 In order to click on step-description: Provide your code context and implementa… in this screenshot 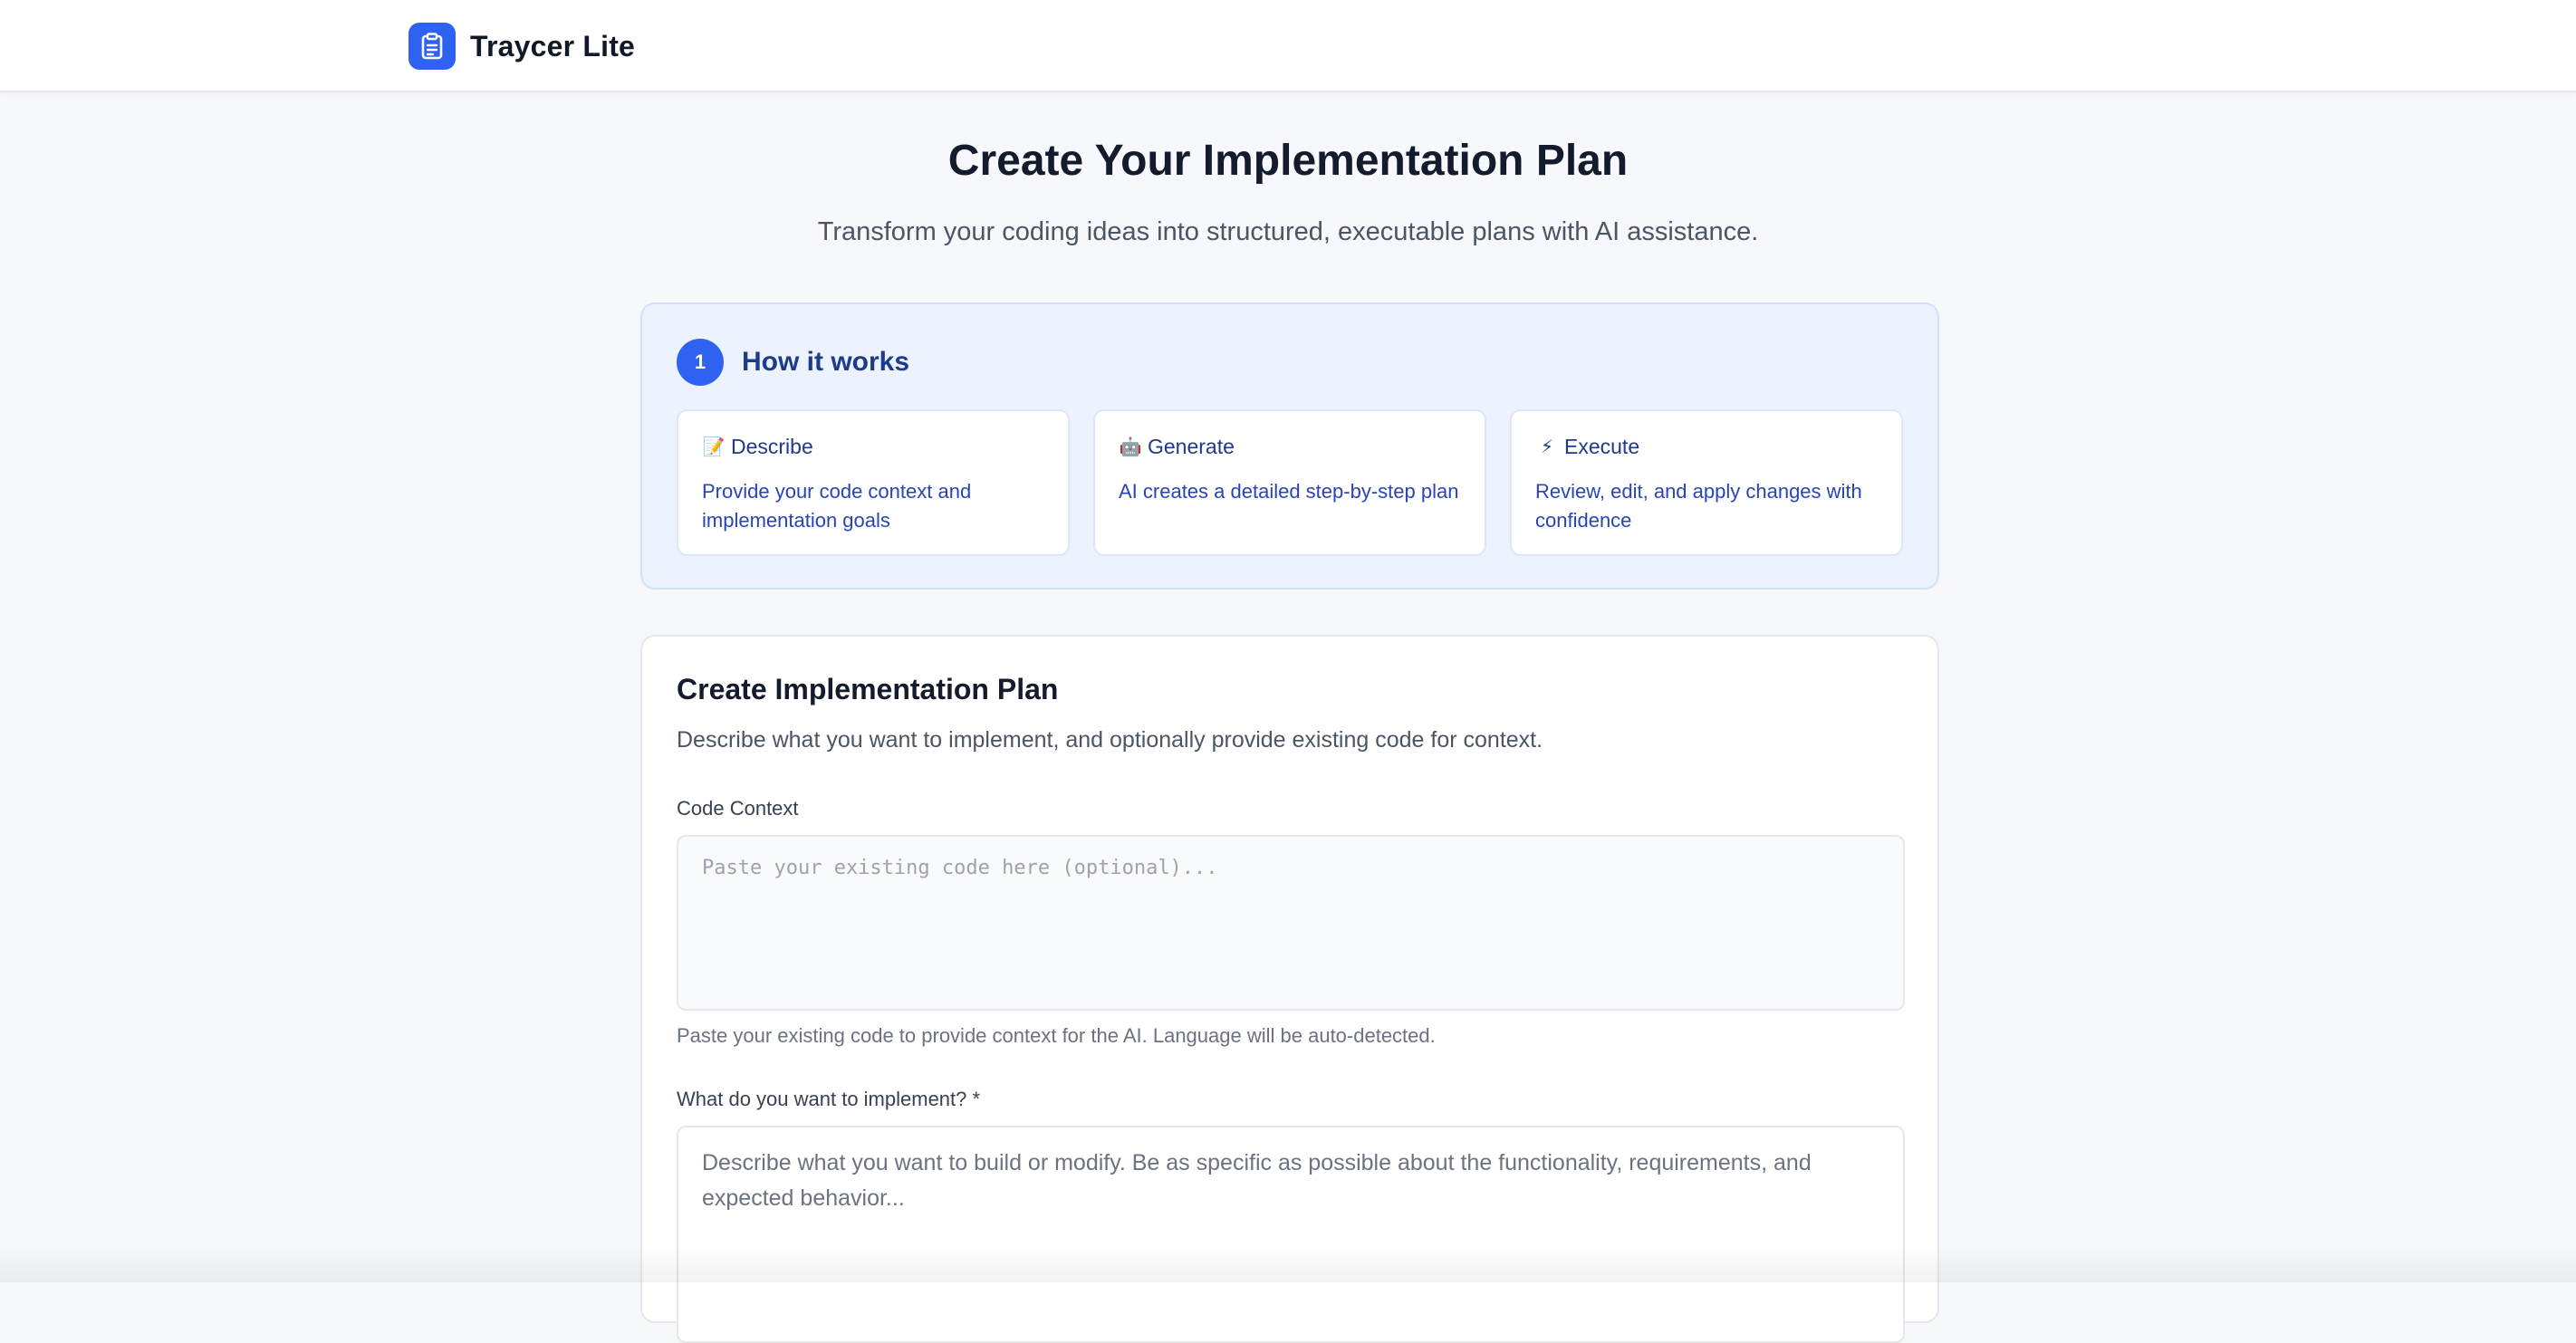, I will do `click(837, 506)`.